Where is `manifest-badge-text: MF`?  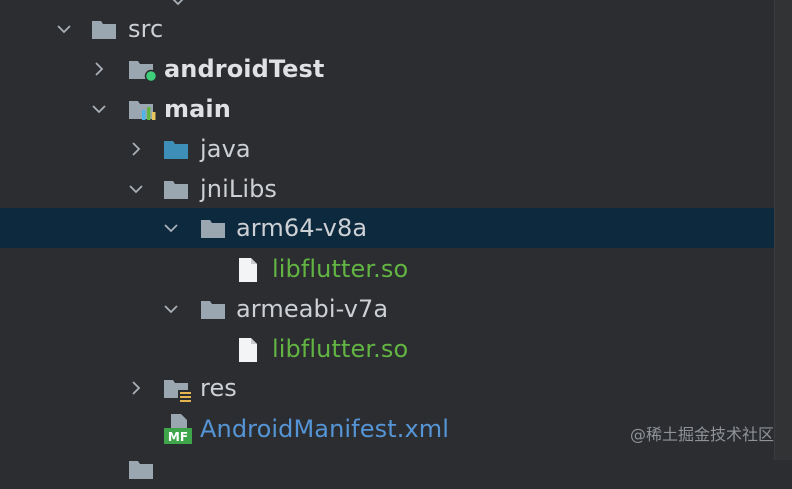
manifest-badge-text: MF is located at coordinates (178, 437).